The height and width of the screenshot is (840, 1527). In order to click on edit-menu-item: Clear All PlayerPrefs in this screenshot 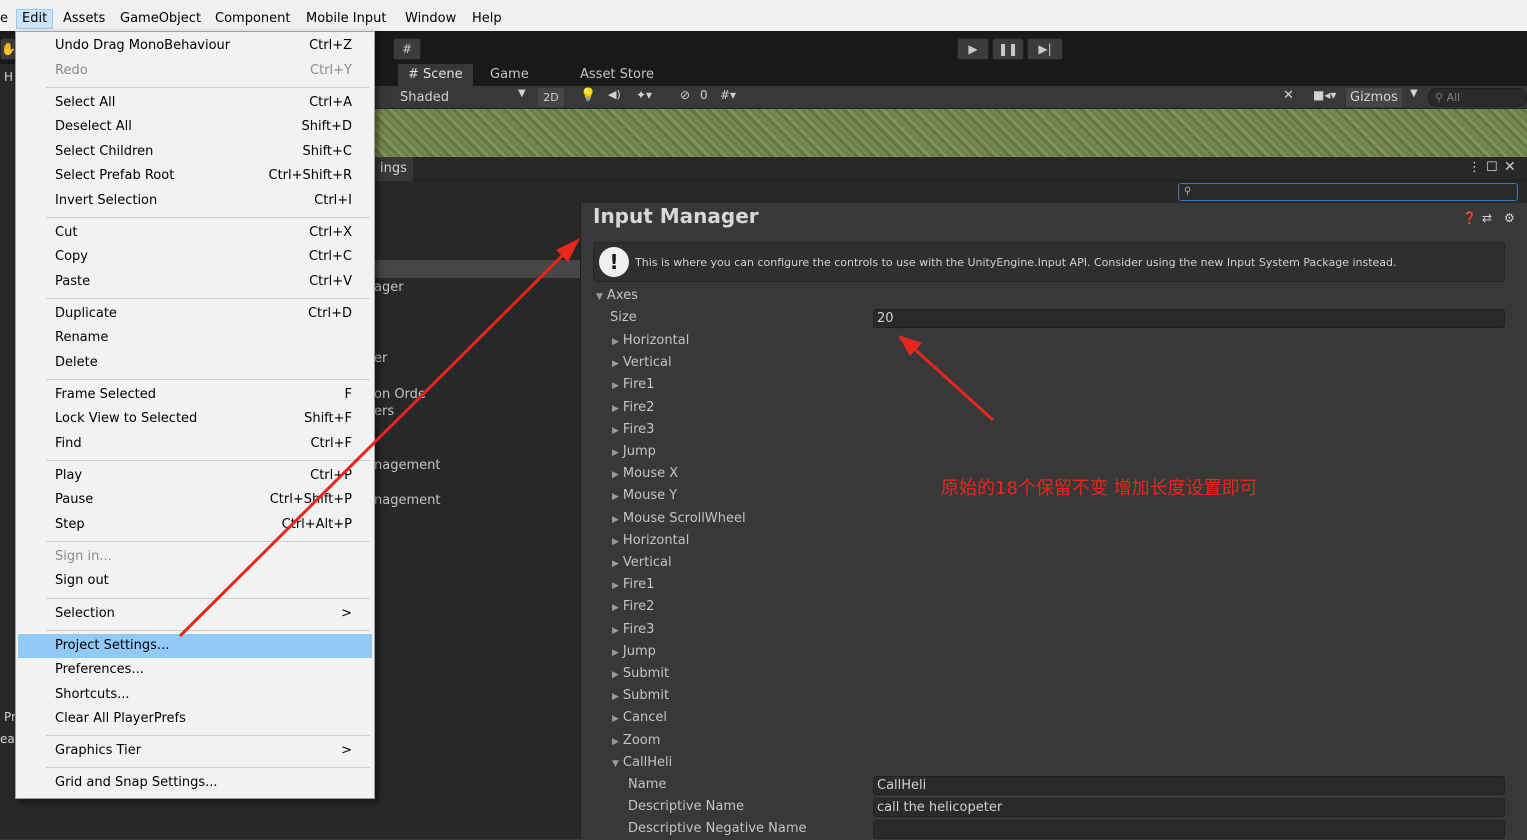, I will do `click(195, 719)`.